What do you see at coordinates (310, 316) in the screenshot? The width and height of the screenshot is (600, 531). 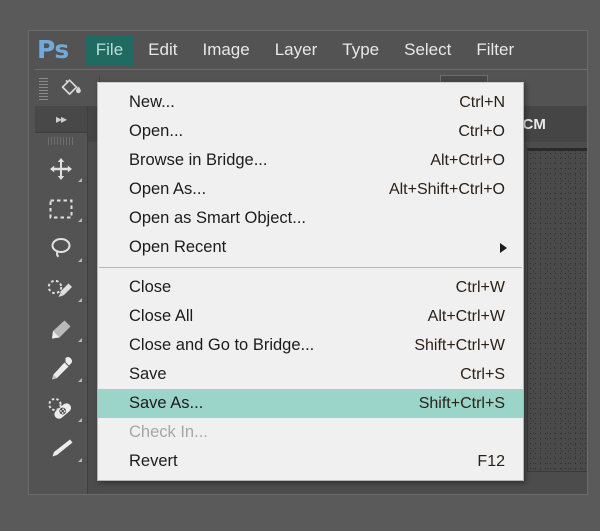 I see `menu-item-close-all: Close All Alt+Ctrl+W` at bounding box center [310, 316].